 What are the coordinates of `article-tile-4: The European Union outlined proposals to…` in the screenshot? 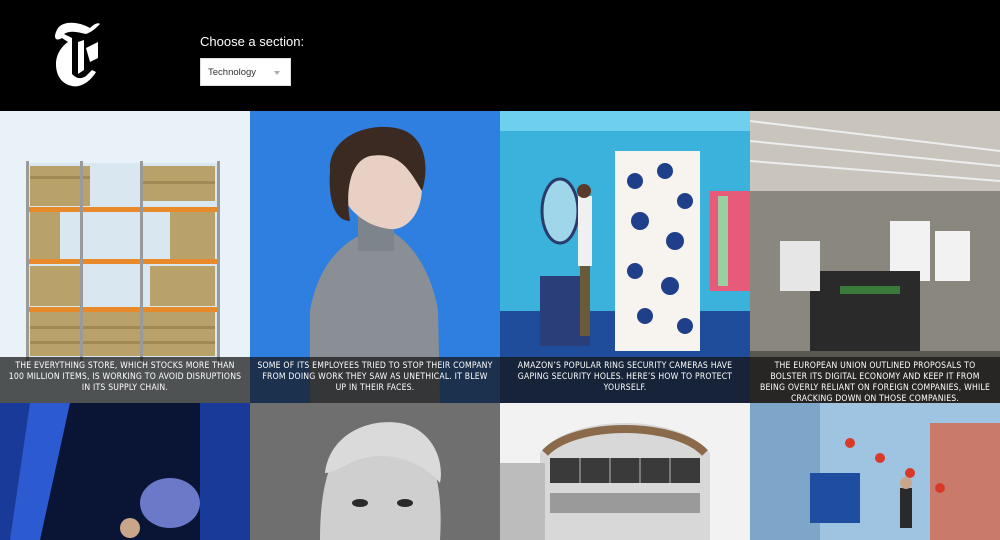 It's located at (875, 257).